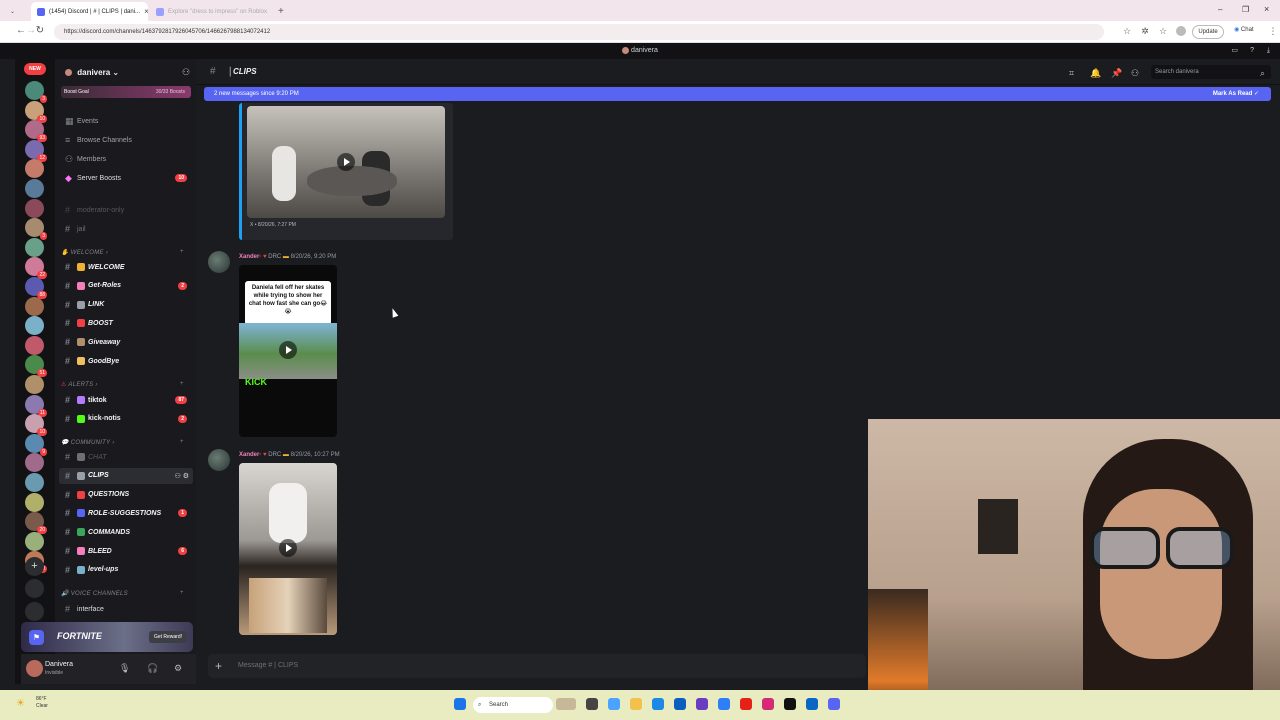 This screenshot has height=720, width=1280. Describe the element at coordinates (126, 513) in the screenshot. I see `channel-role-suggestions: # ROLE-SUGGESTIONS 1` at that location.